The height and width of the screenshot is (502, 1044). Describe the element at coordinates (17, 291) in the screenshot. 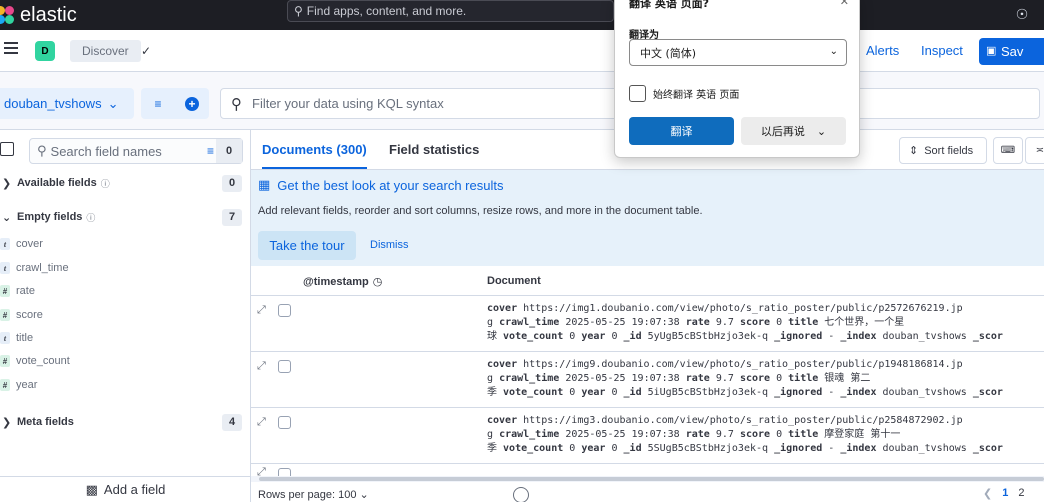

I see `field-item-rate: # rate` at that location.